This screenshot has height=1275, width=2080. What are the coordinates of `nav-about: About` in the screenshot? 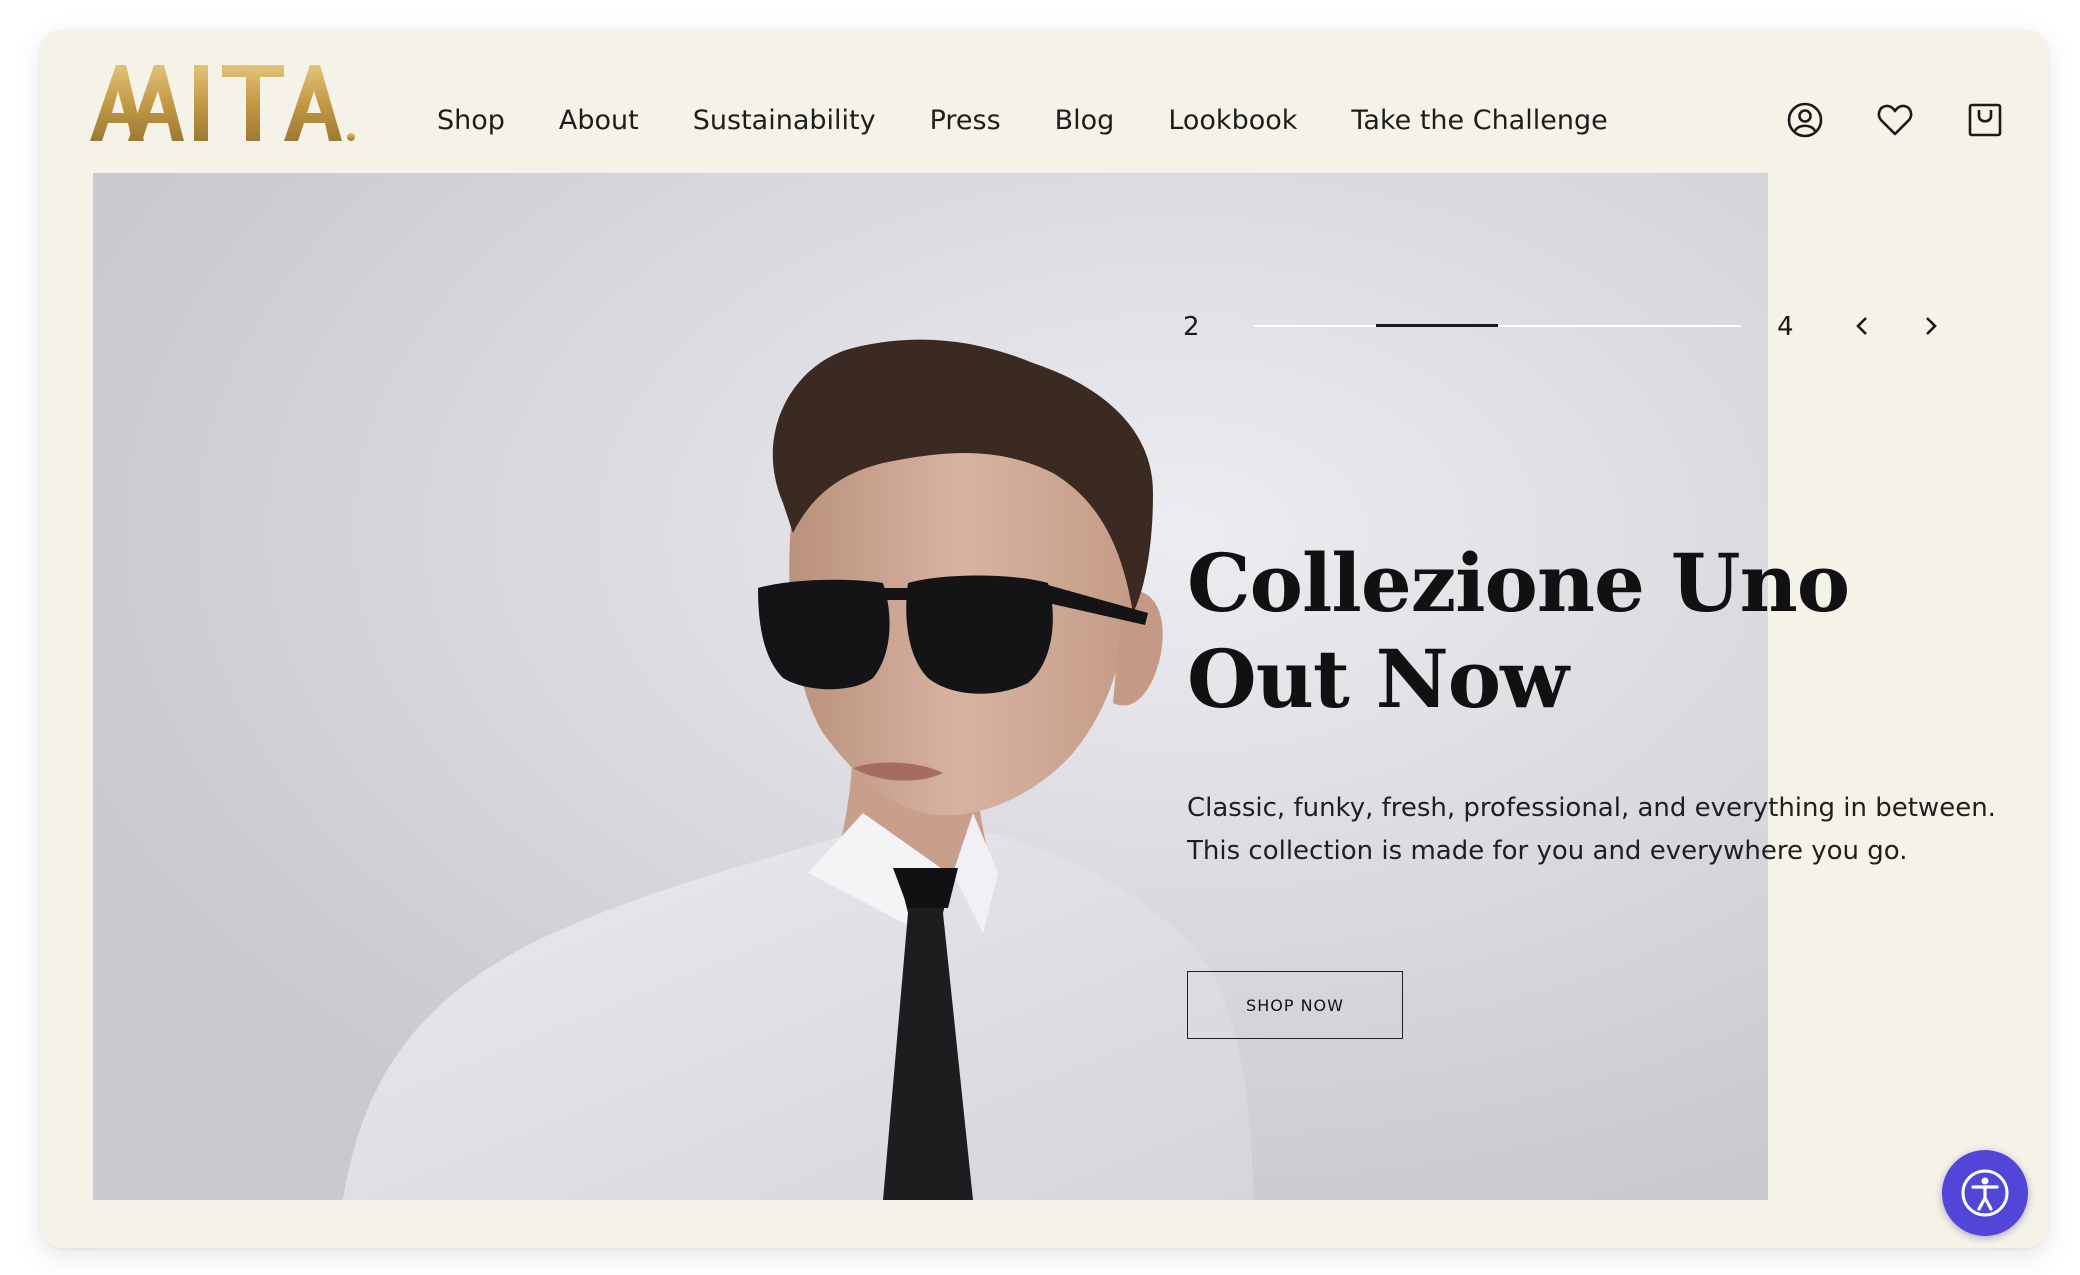 It's located at (599, 120).